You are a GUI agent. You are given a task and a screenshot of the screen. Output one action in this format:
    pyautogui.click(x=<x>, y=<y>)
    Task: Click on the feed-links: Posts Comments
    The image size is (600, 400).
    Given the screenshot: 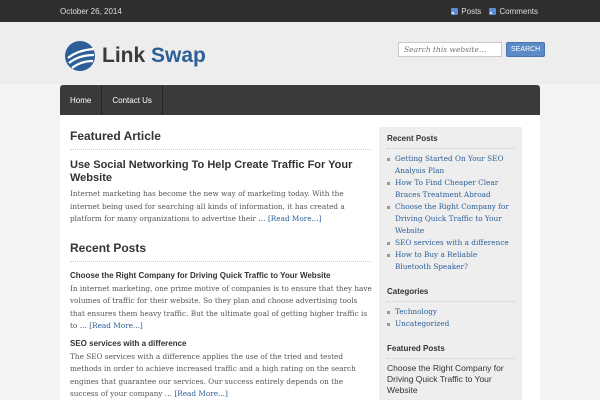 What is the action you would take?
    pyautogui.click(x=494, y=11)
    